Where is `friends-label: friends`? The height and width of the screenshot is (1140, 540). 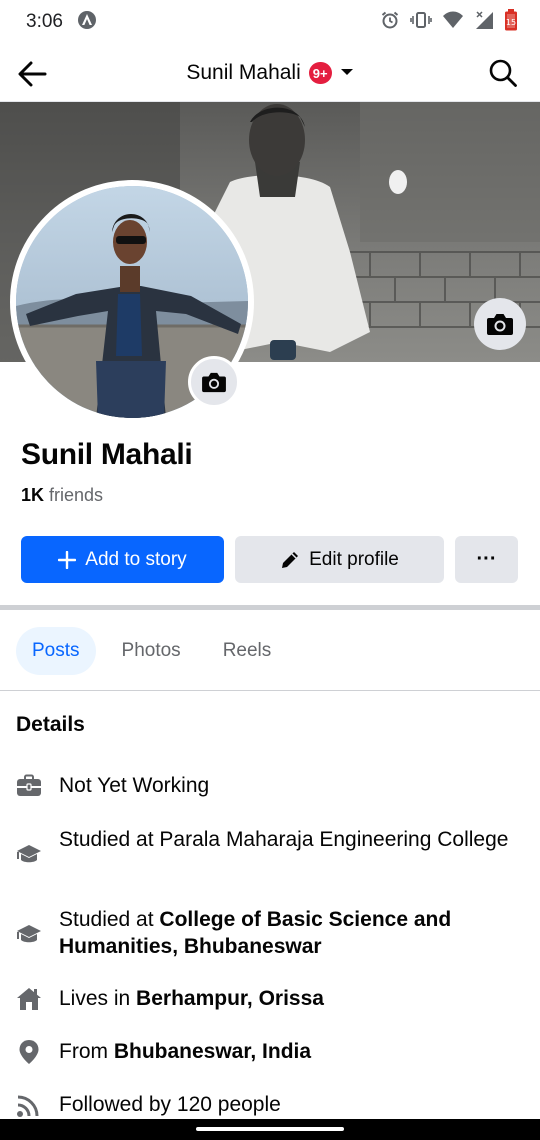
friends-label: friends is located at coordinates (74, 495).